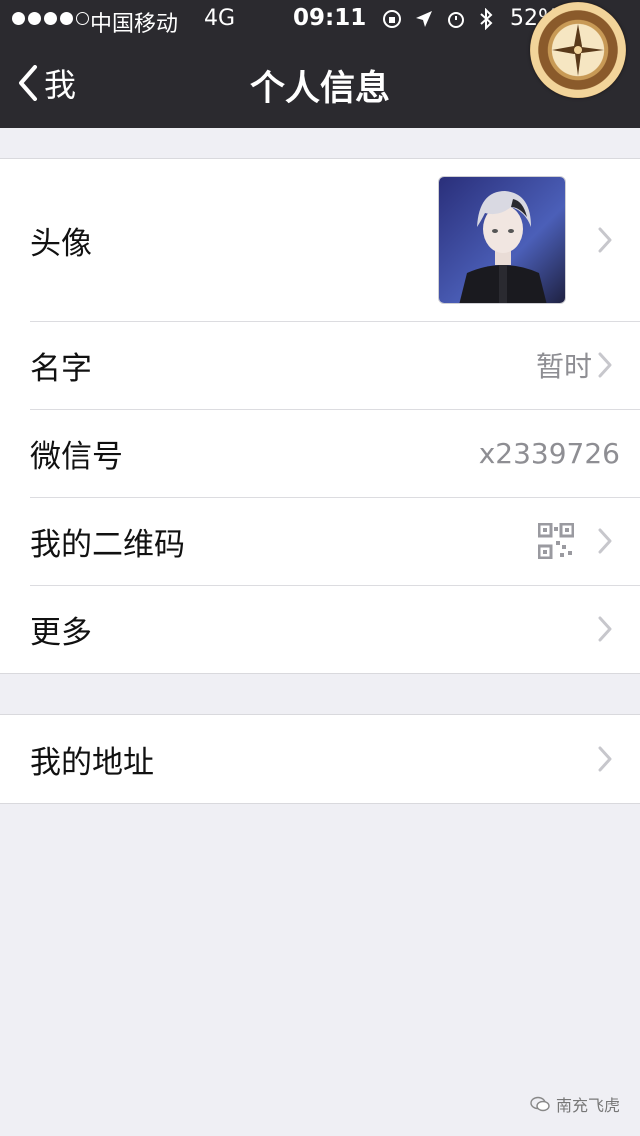  Describe the element at coordinates (92, 762) in the screenshot. I see `row-label: 我的地址` at that location.